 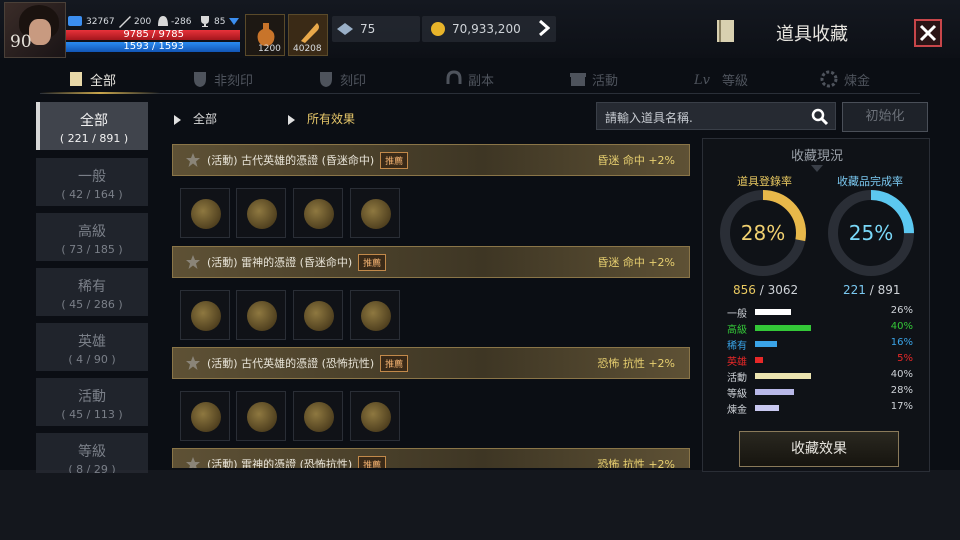 What do you see at coordinates (822, 376) in the screenshot?
I see `stat-row: 活動 40%` at bounding box center [822, 376].